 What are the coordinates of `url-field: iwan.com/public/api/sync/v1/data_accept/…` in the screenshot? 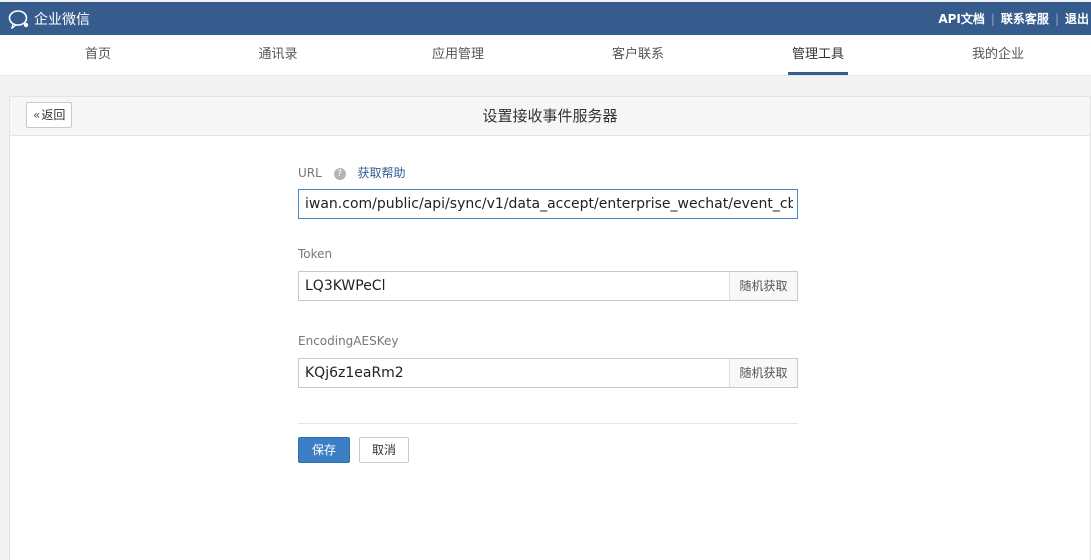 It's located at (548, 204).